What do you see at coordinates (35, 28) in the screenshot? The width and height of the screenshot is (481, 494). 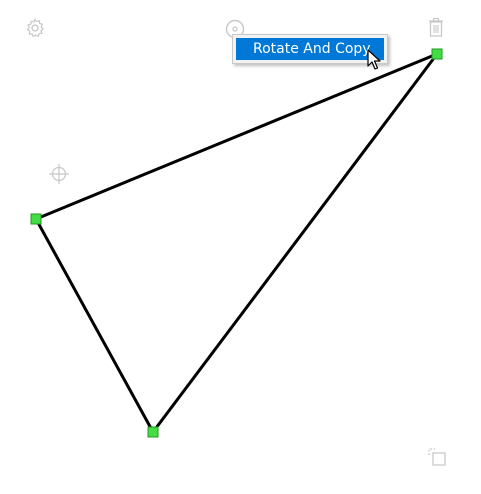 I see `gear-icon` at bounding box center [35, 28].